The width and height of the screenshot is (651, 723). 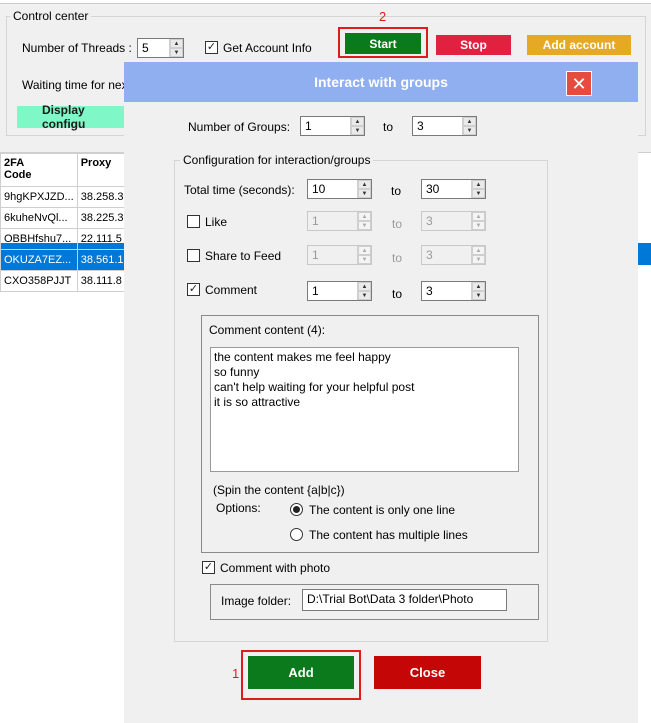 I want to click on comment-to-label: to, so click(x=397, y=294).